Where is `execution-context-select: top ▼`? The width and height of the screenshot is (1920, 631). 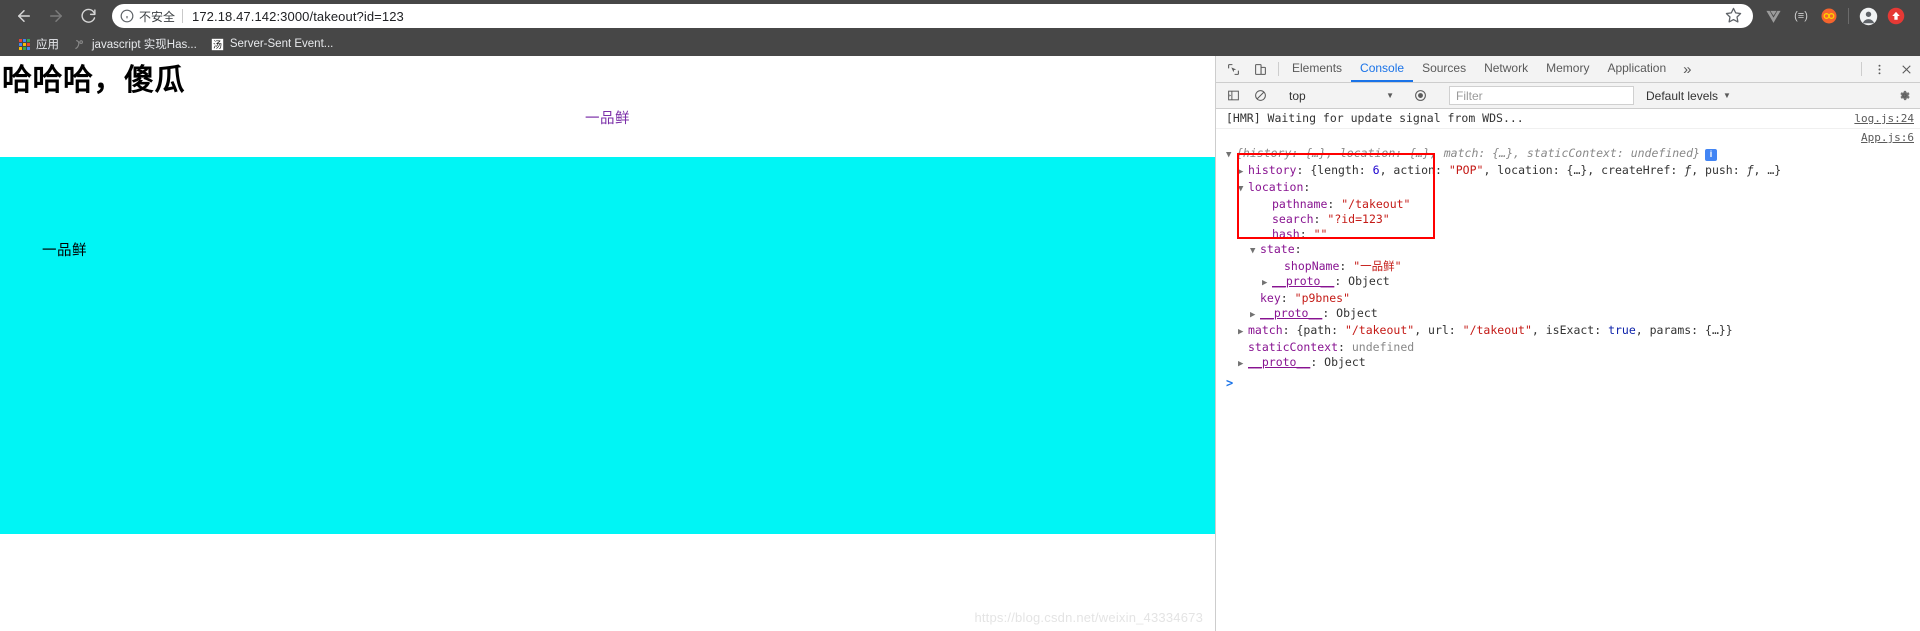
execution-context-select: top ▼ is located at coordinates (1340, 95).